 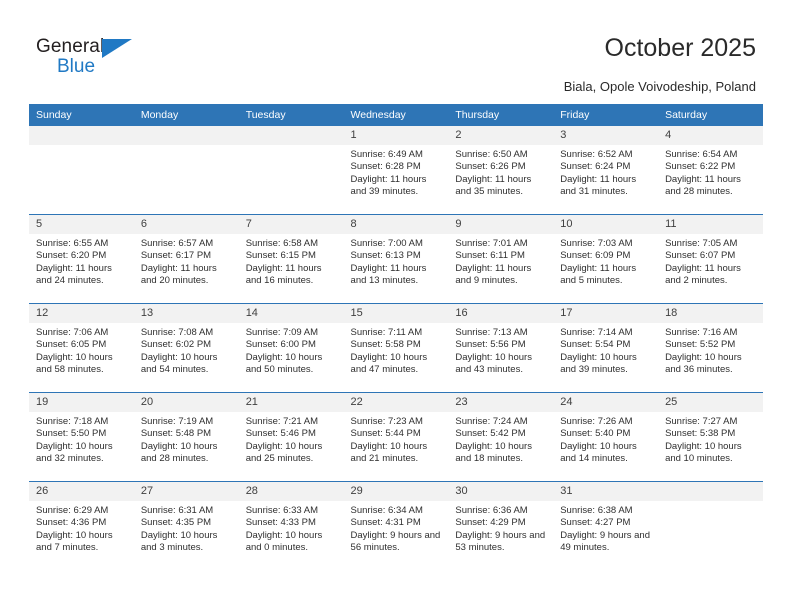 I want to click on sunrise-text: Sunrise: 7:18 AM, so click(x=72, y=421).